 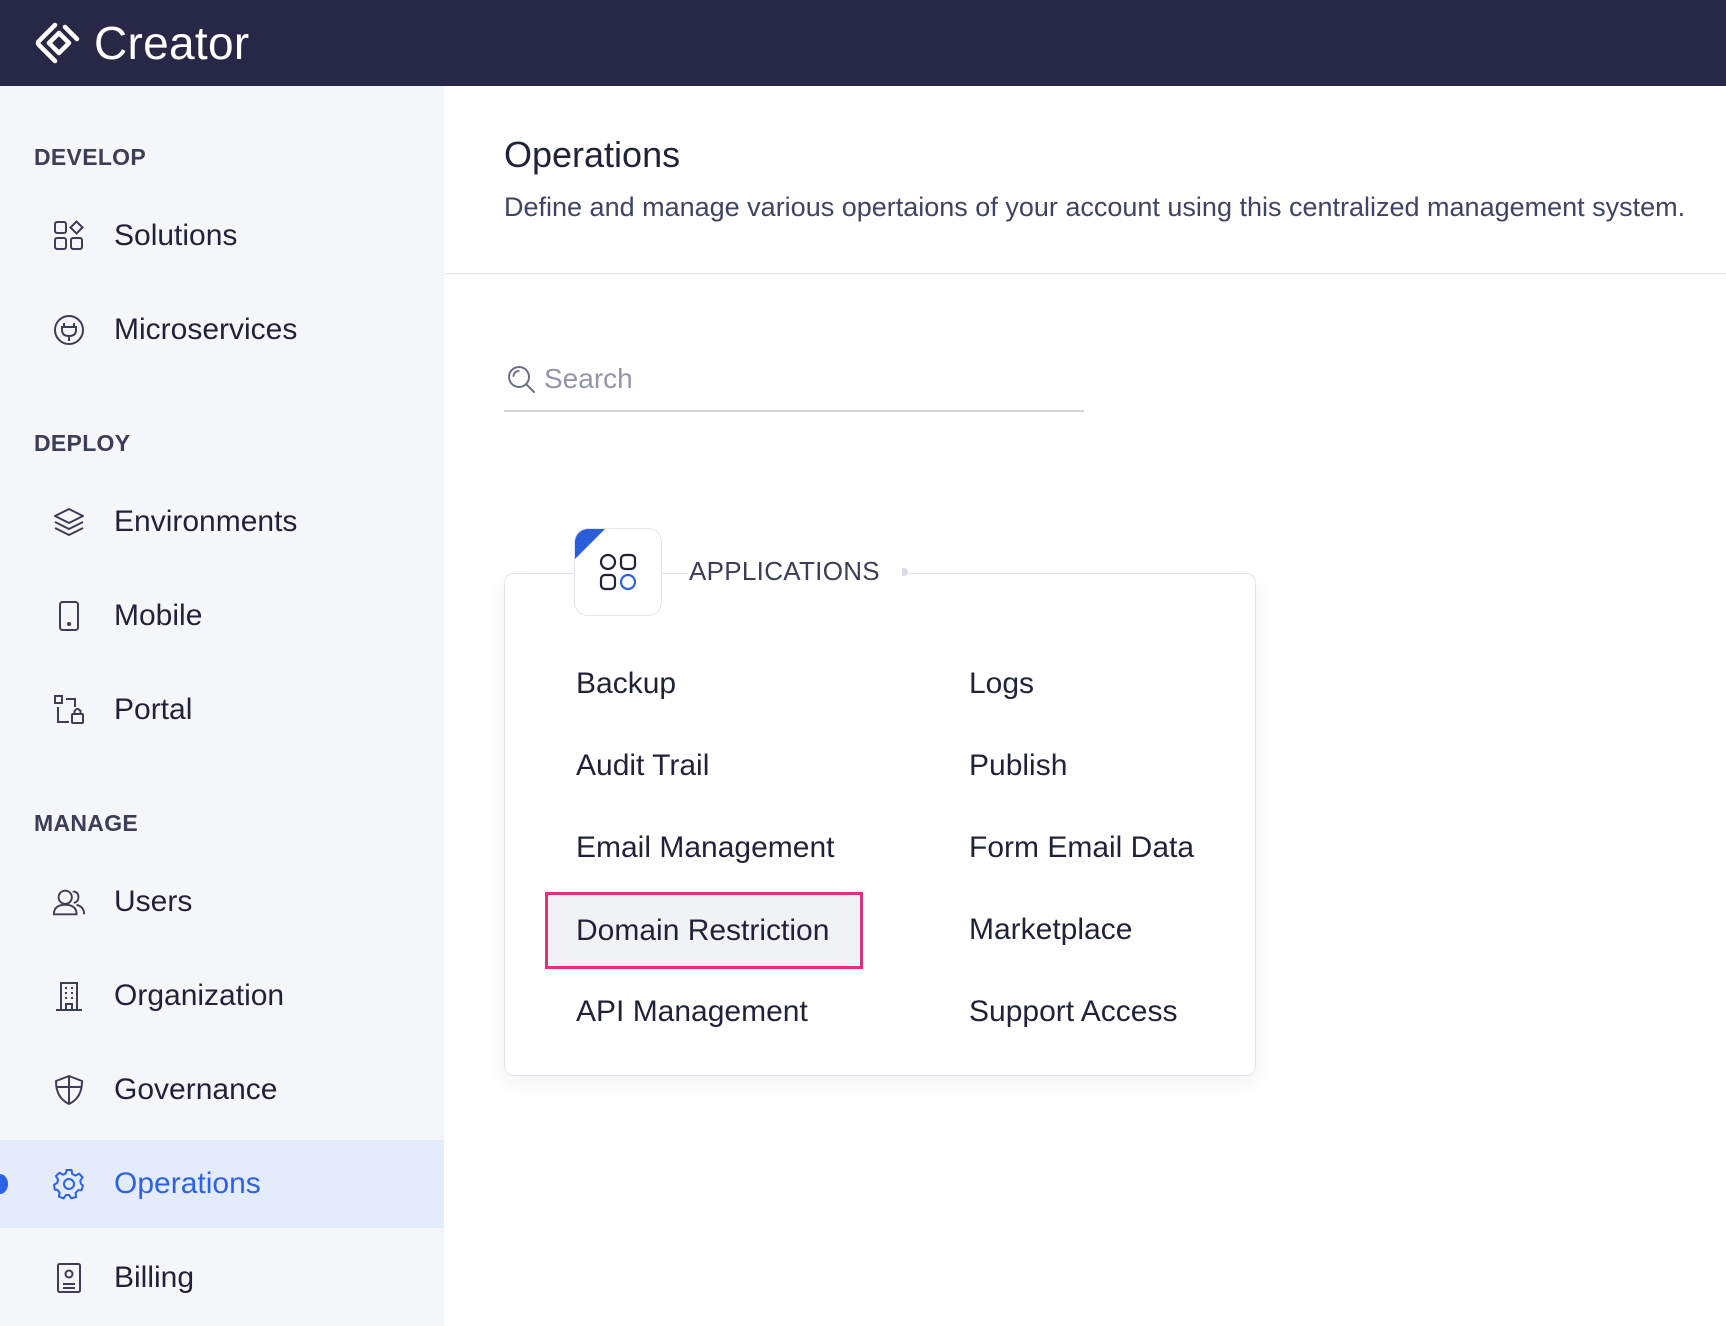 What do you see at coordinates (69, 1090) in the screenshot?
I see `shield-icon` at bounding box center [69, 1090].